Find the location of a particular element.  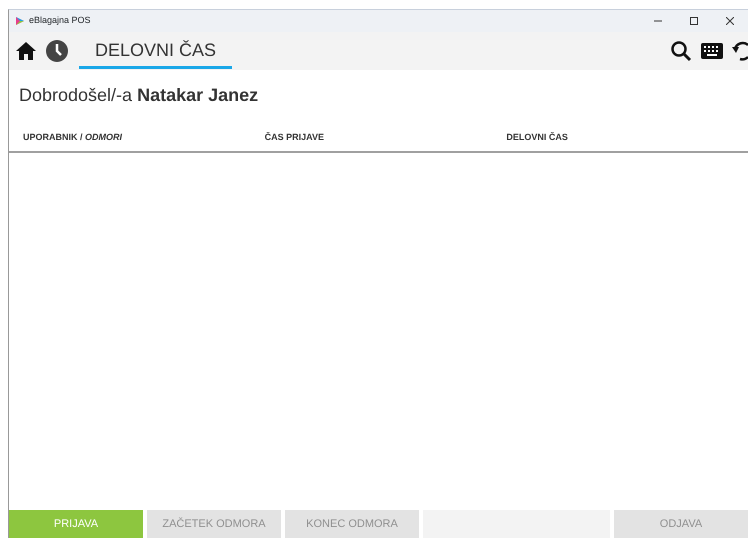

column-header: DELOVNI ČAS is located at coordinates (537, 137).